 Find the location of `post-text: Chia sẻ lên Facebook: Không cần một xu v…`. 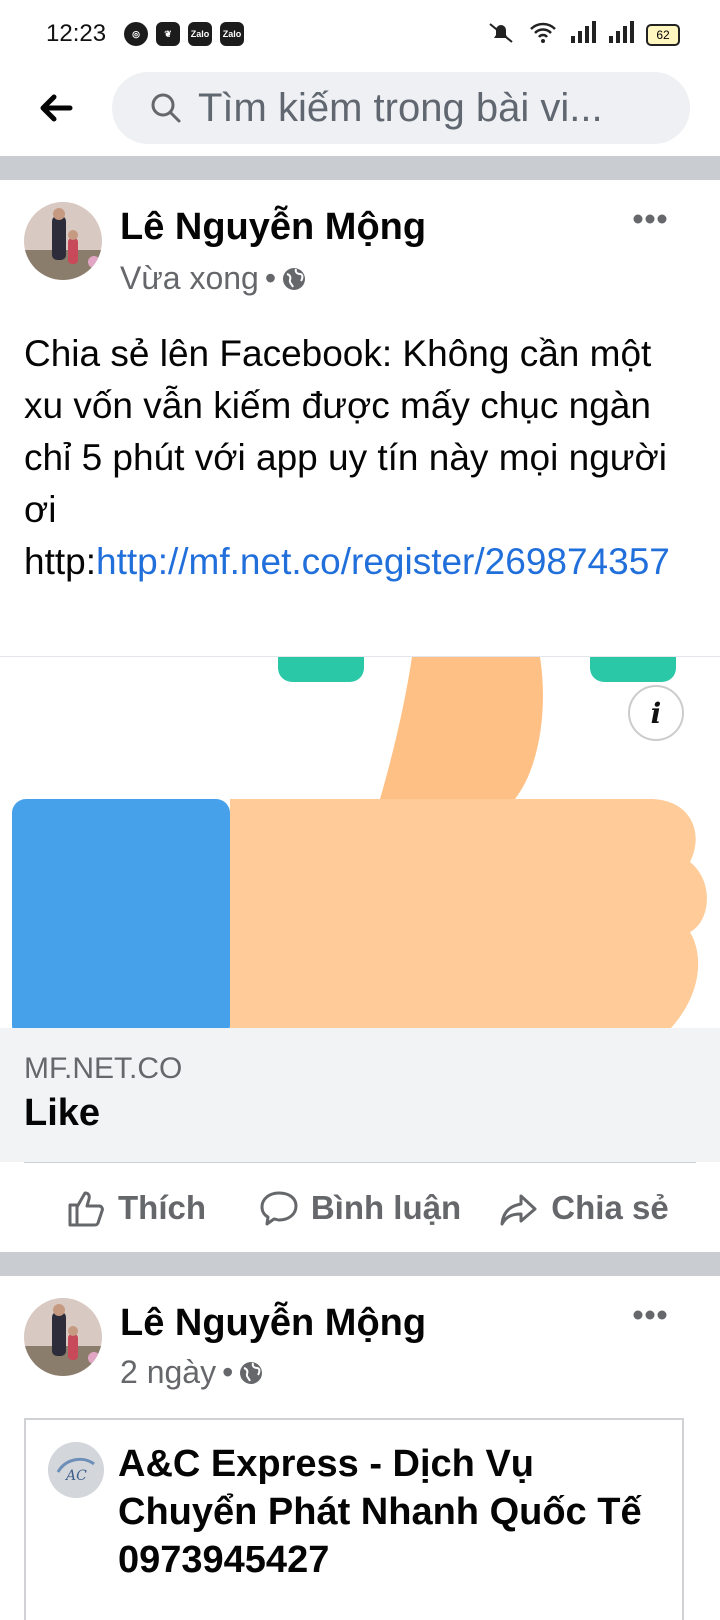

post-text: Chia sẻ lên Facebook: Không cần một xu v… is located at coordinates (359, 458).